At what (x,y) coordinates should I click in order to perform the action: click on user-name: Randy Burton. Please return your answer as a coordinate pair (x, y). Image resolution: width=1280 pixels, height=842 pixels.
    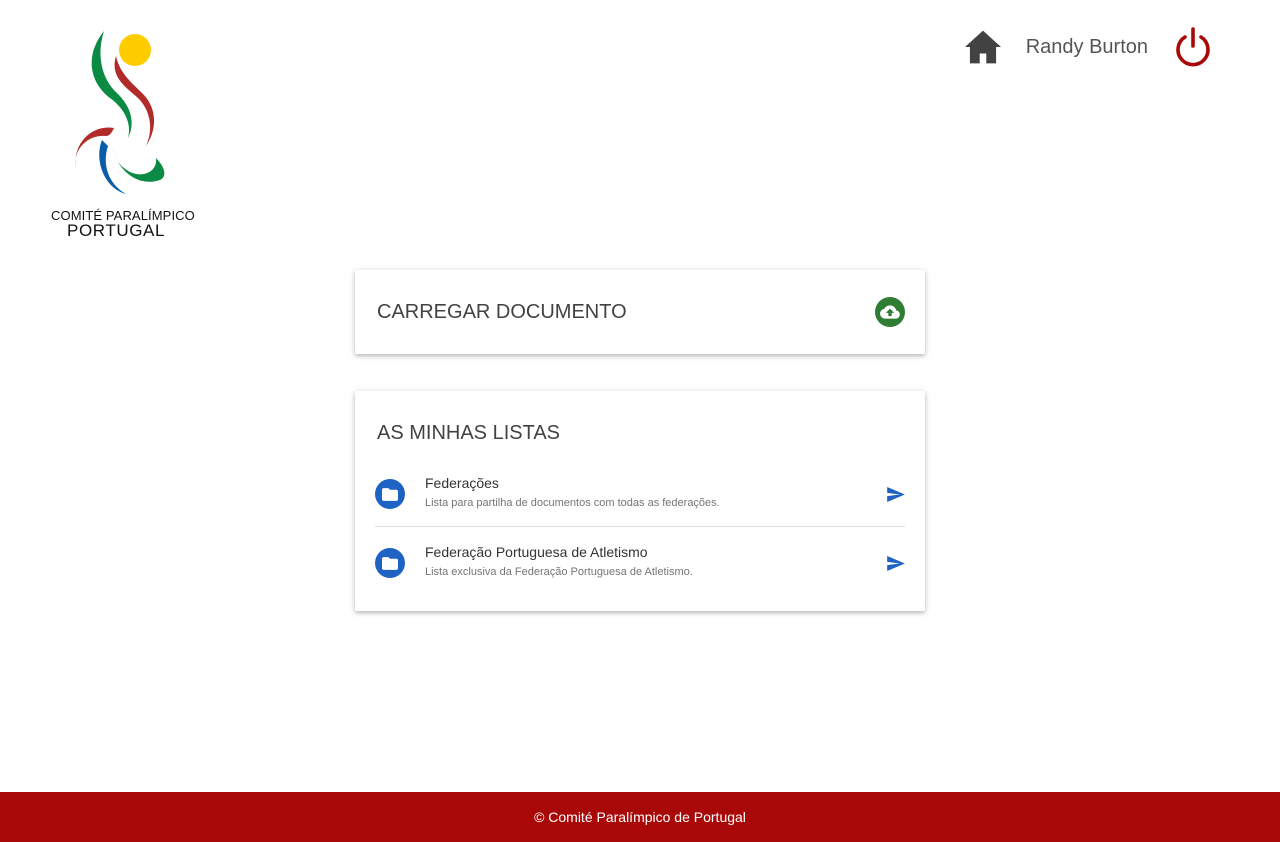
    Looking at the image, I should click on (1087, 47).